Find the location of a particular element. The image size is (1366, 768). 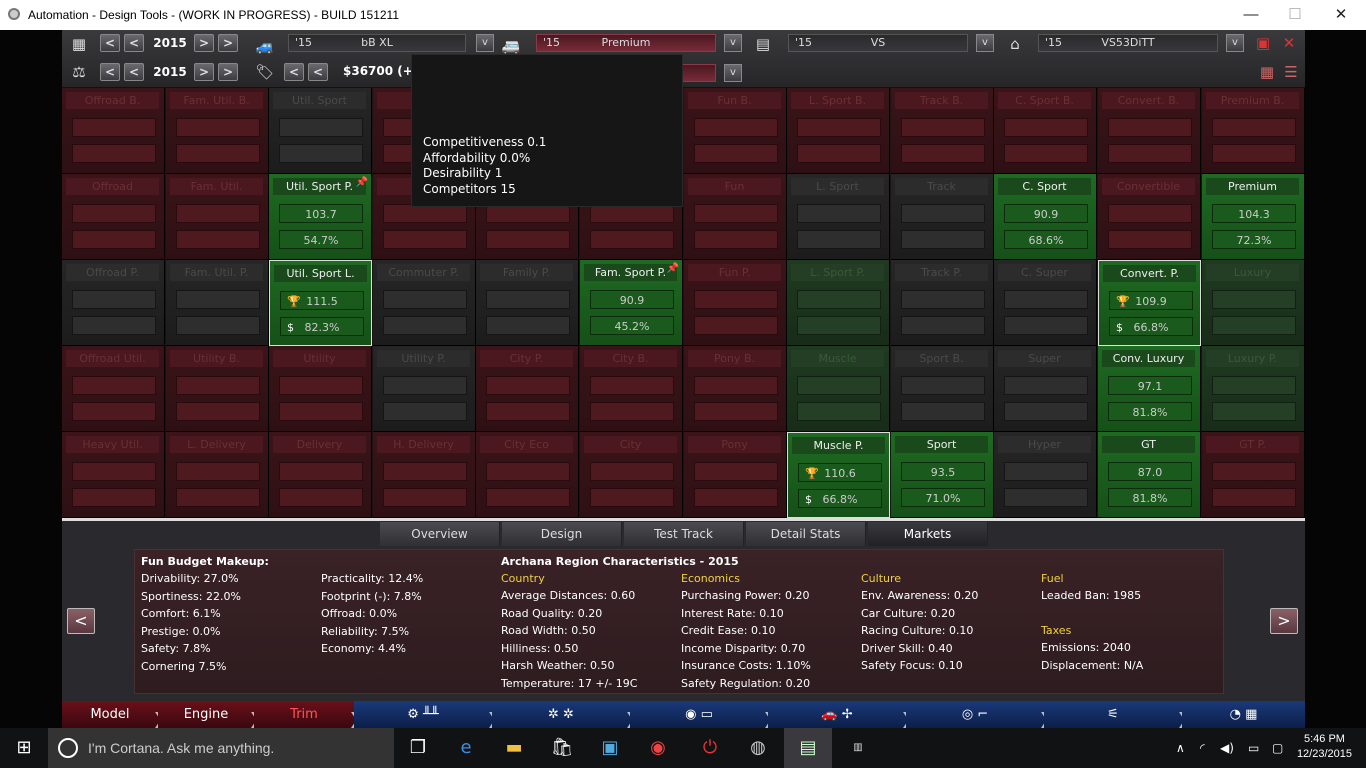

market-cell: Track P. is located at coordinates (942, 303).